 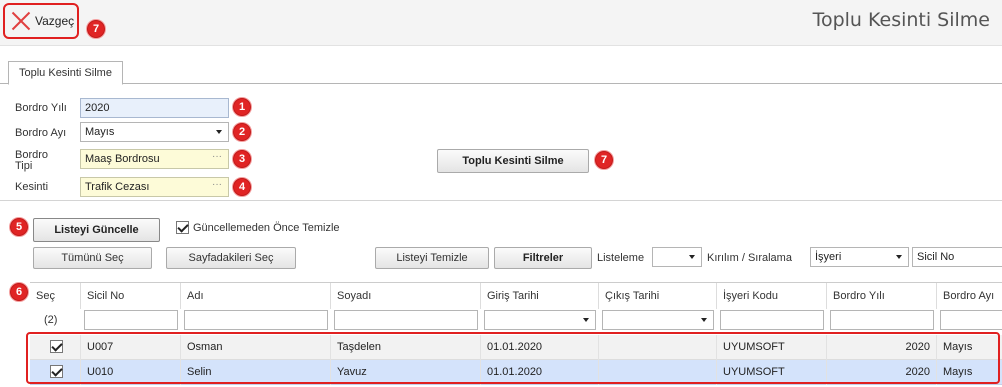 What do you see at coordinates (772, 296) in the screenshot?
I see `column-header-isyeri-kodu: İşyeri Kodu` at bounding box center [772, 296].